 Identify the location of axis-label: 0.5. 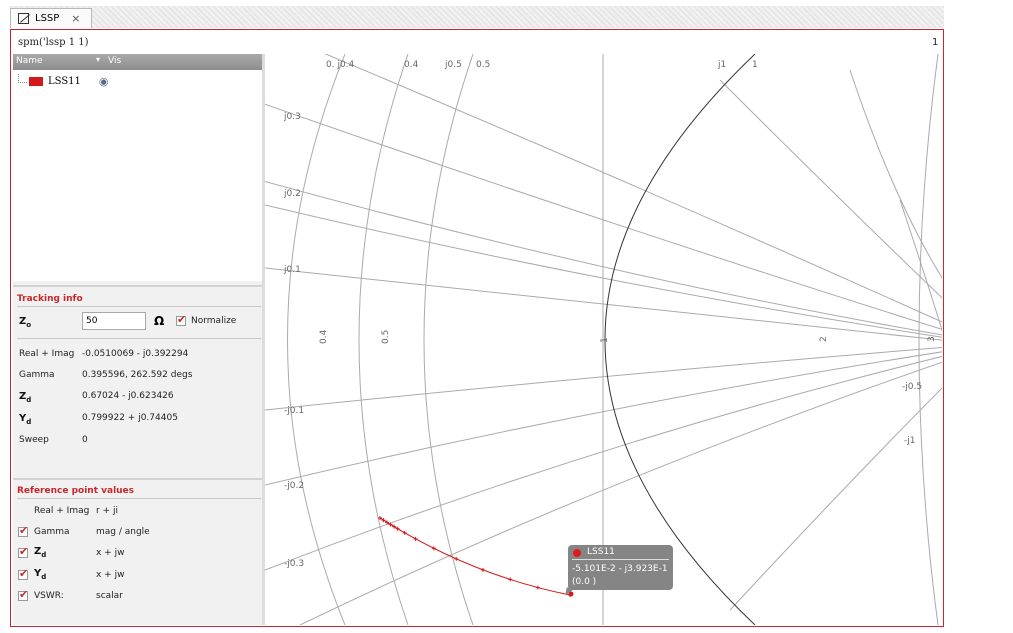
(386, 337).